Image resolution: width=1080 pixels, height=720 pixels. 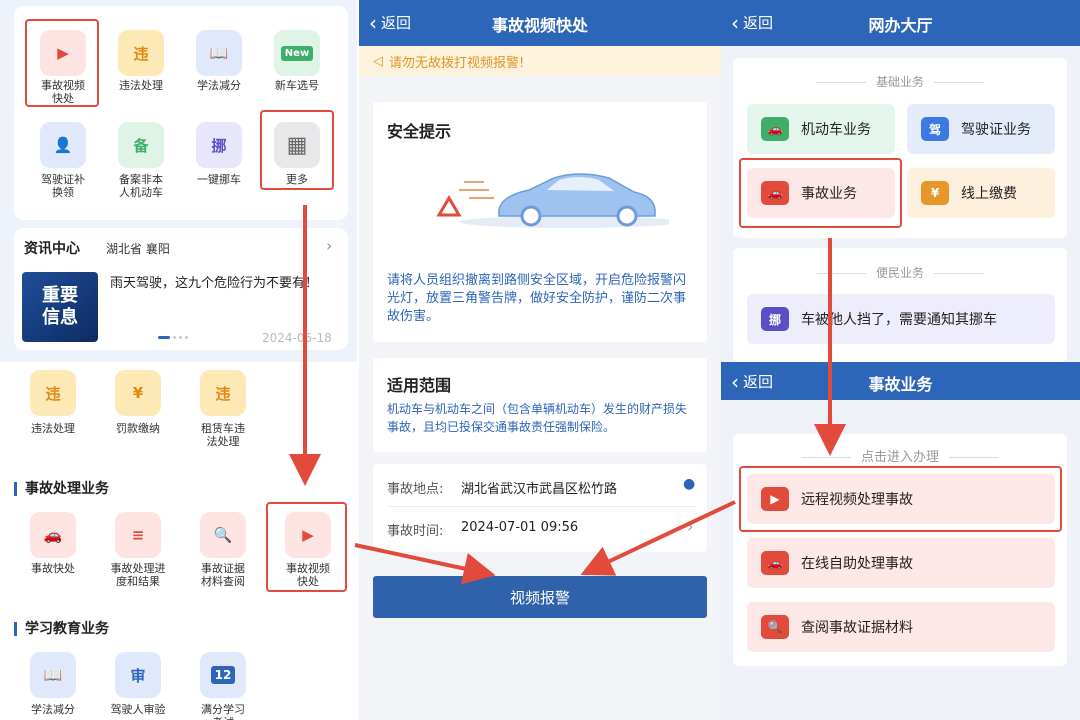 What do you see at coordinates (425, 564) in the screenshot?
I see `arrow-video-to-button` at bounding box center [425, 564].